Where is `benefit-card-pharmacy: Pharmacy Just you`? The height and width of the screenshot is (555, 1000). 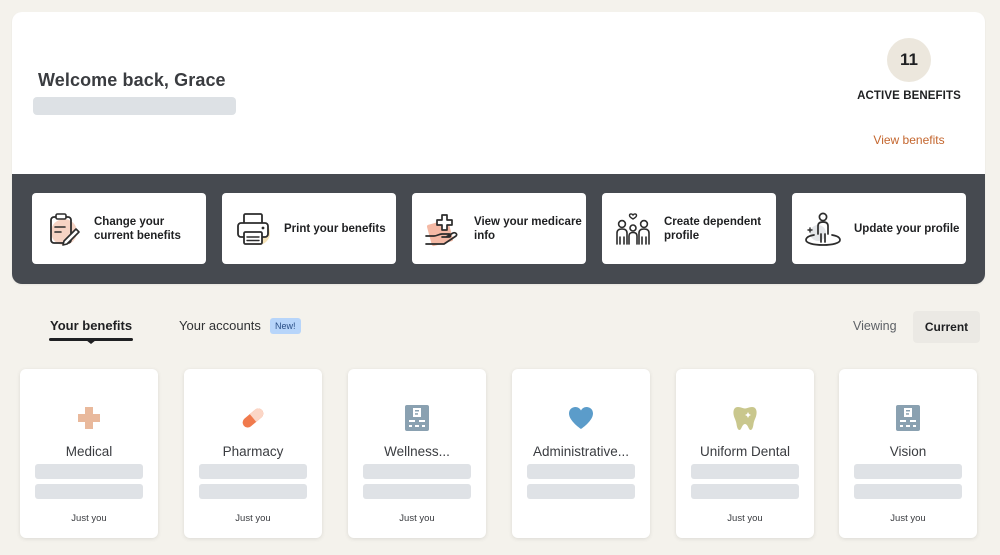 benefit-card-pharmacy: Pharmacy Just you is located at coordinates (253, 453).